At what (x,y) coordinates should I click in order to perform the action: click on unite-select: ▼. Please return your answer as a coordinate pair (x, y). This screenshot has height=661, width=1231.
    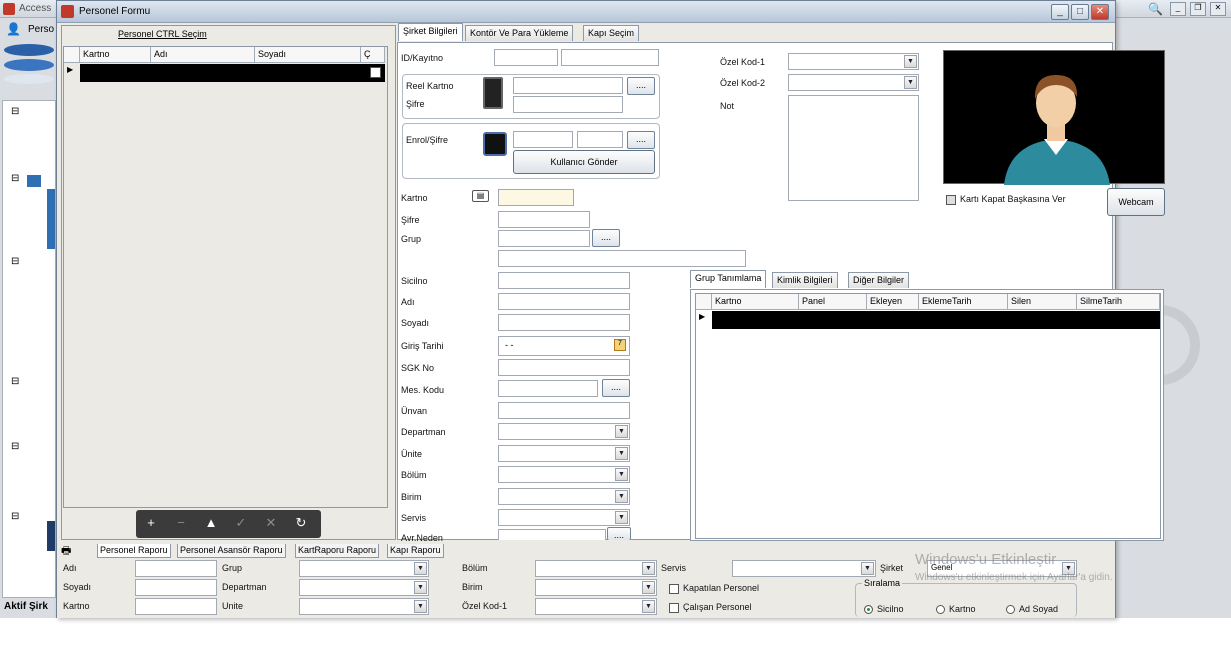
    Looking at the image, I should click on (564, 453).